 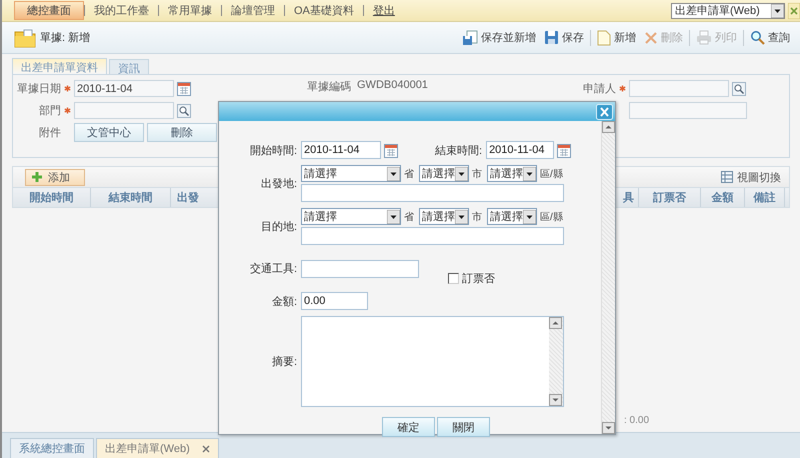 What do you see at coordinates (329, 87) in the screenshot?
I see `field-label: 單據編碼` at bounding box center [329, 87].